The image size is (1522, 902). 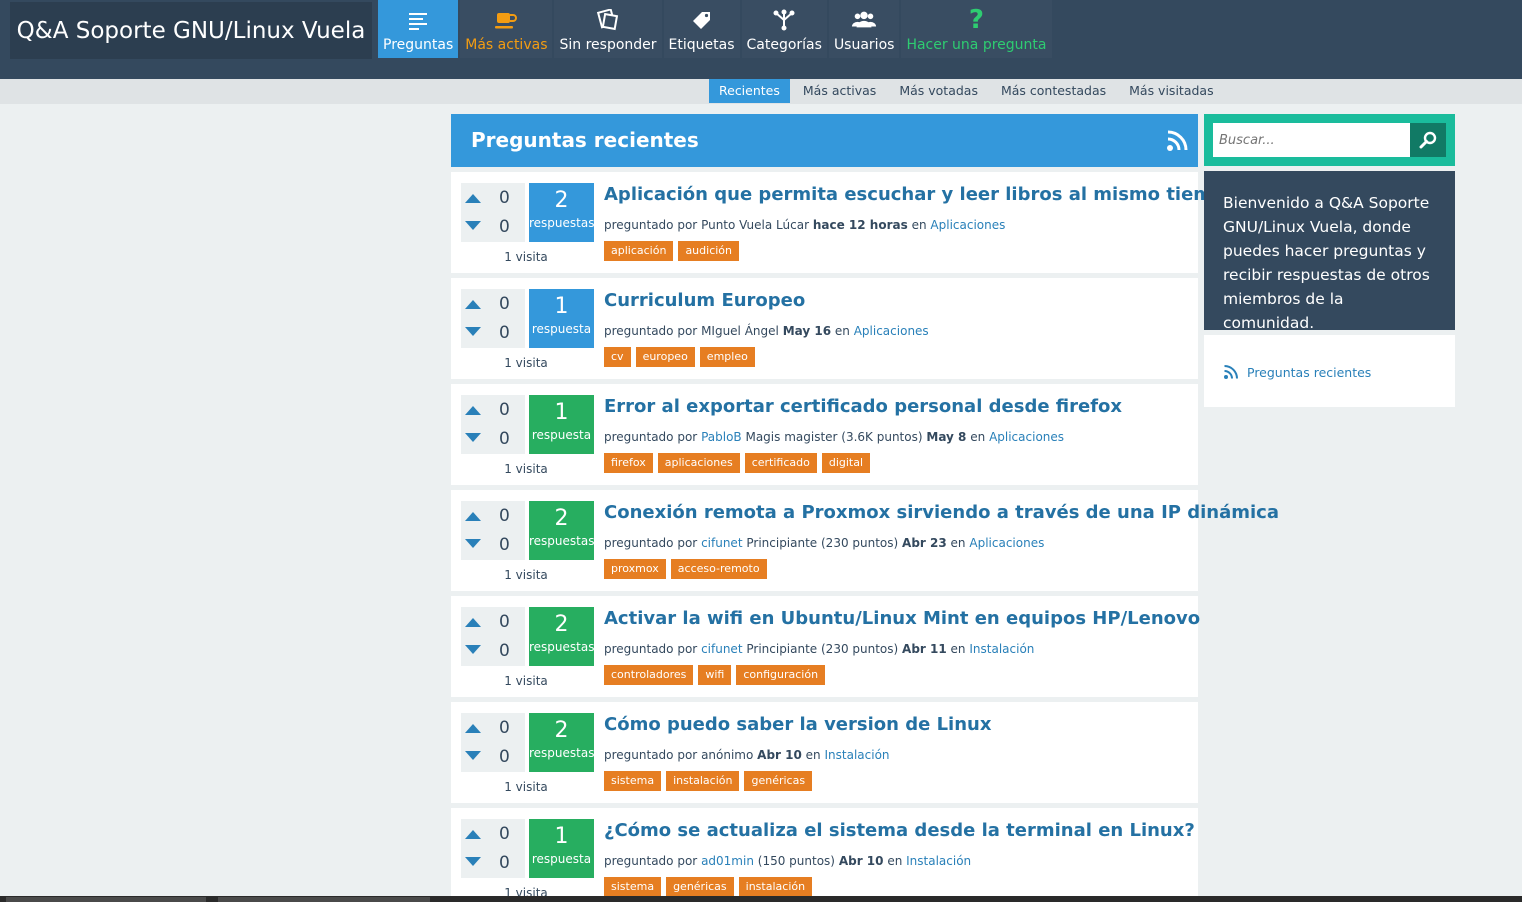 I want to click on answer-count: 1, so click(x=561, y=306).